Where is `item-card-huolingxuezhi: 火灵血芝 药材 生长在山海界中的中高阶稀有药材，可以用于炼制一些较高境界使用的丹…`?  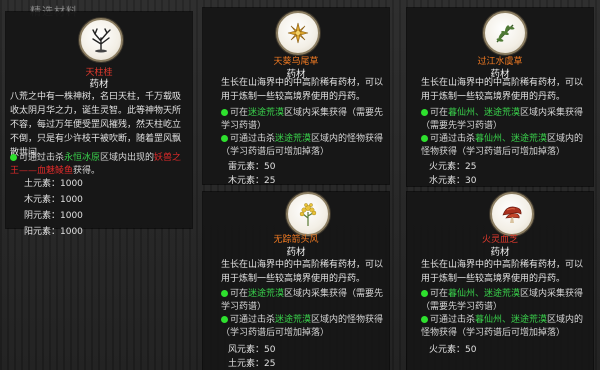 item-card-huolingxuezhi: 火灵血芝 药材 生长在山海界中的中高阶稀有药材，可以用于炼制一些较高境界使用的丹… is located at coordinates (500, 281).